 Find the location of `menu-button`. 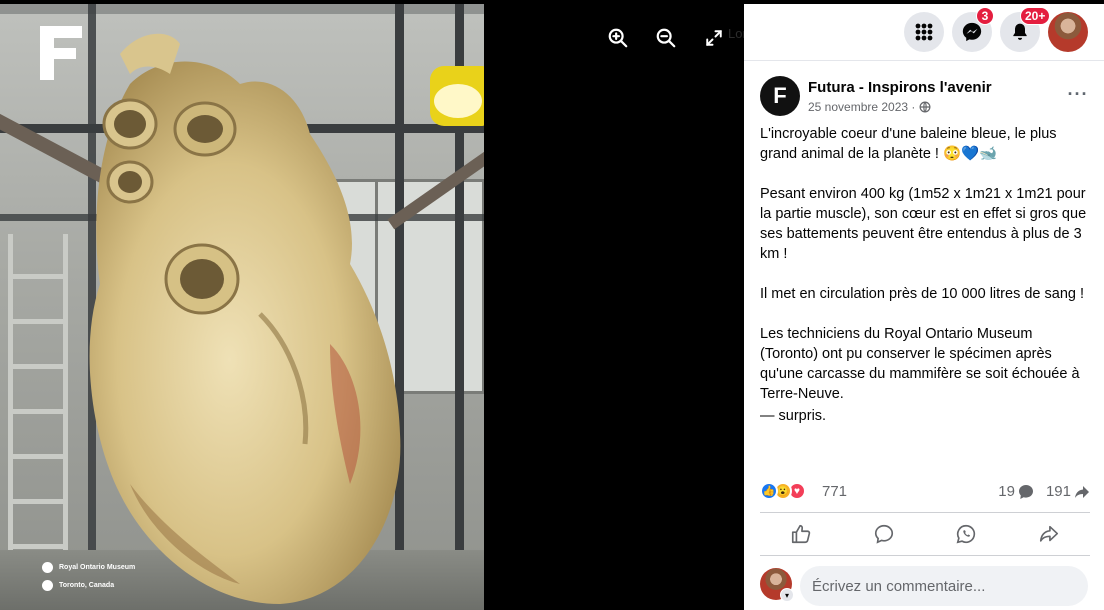

menu-button is located at coordinates (924, 32).